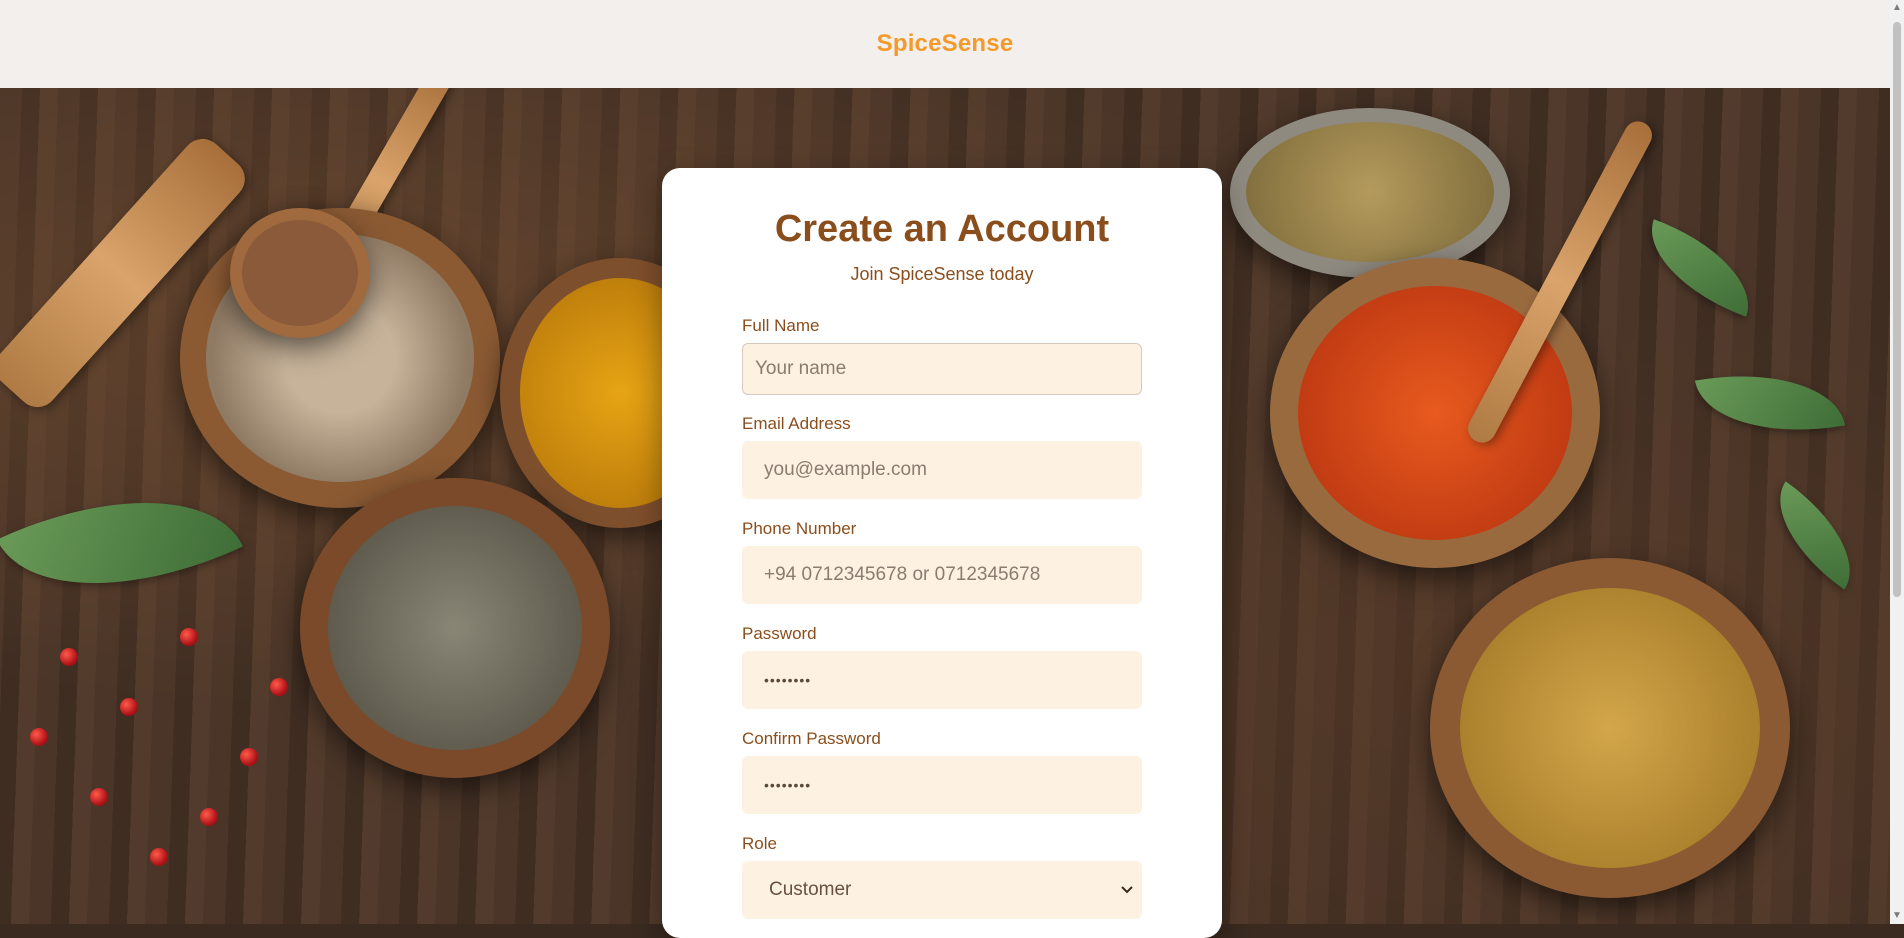  I want to click on role-select: Customer, so click(942, 890).